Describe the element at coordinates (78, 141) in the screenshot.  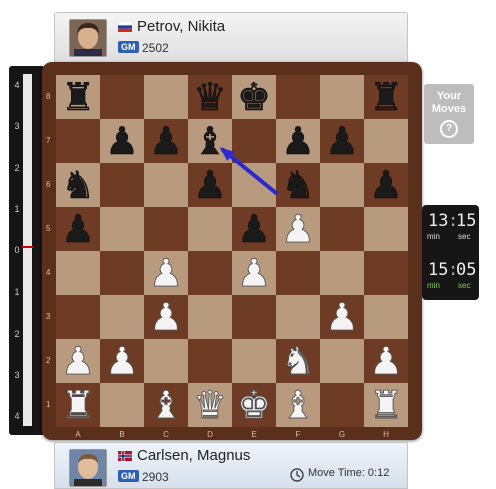
I see `square-a7` at that location.